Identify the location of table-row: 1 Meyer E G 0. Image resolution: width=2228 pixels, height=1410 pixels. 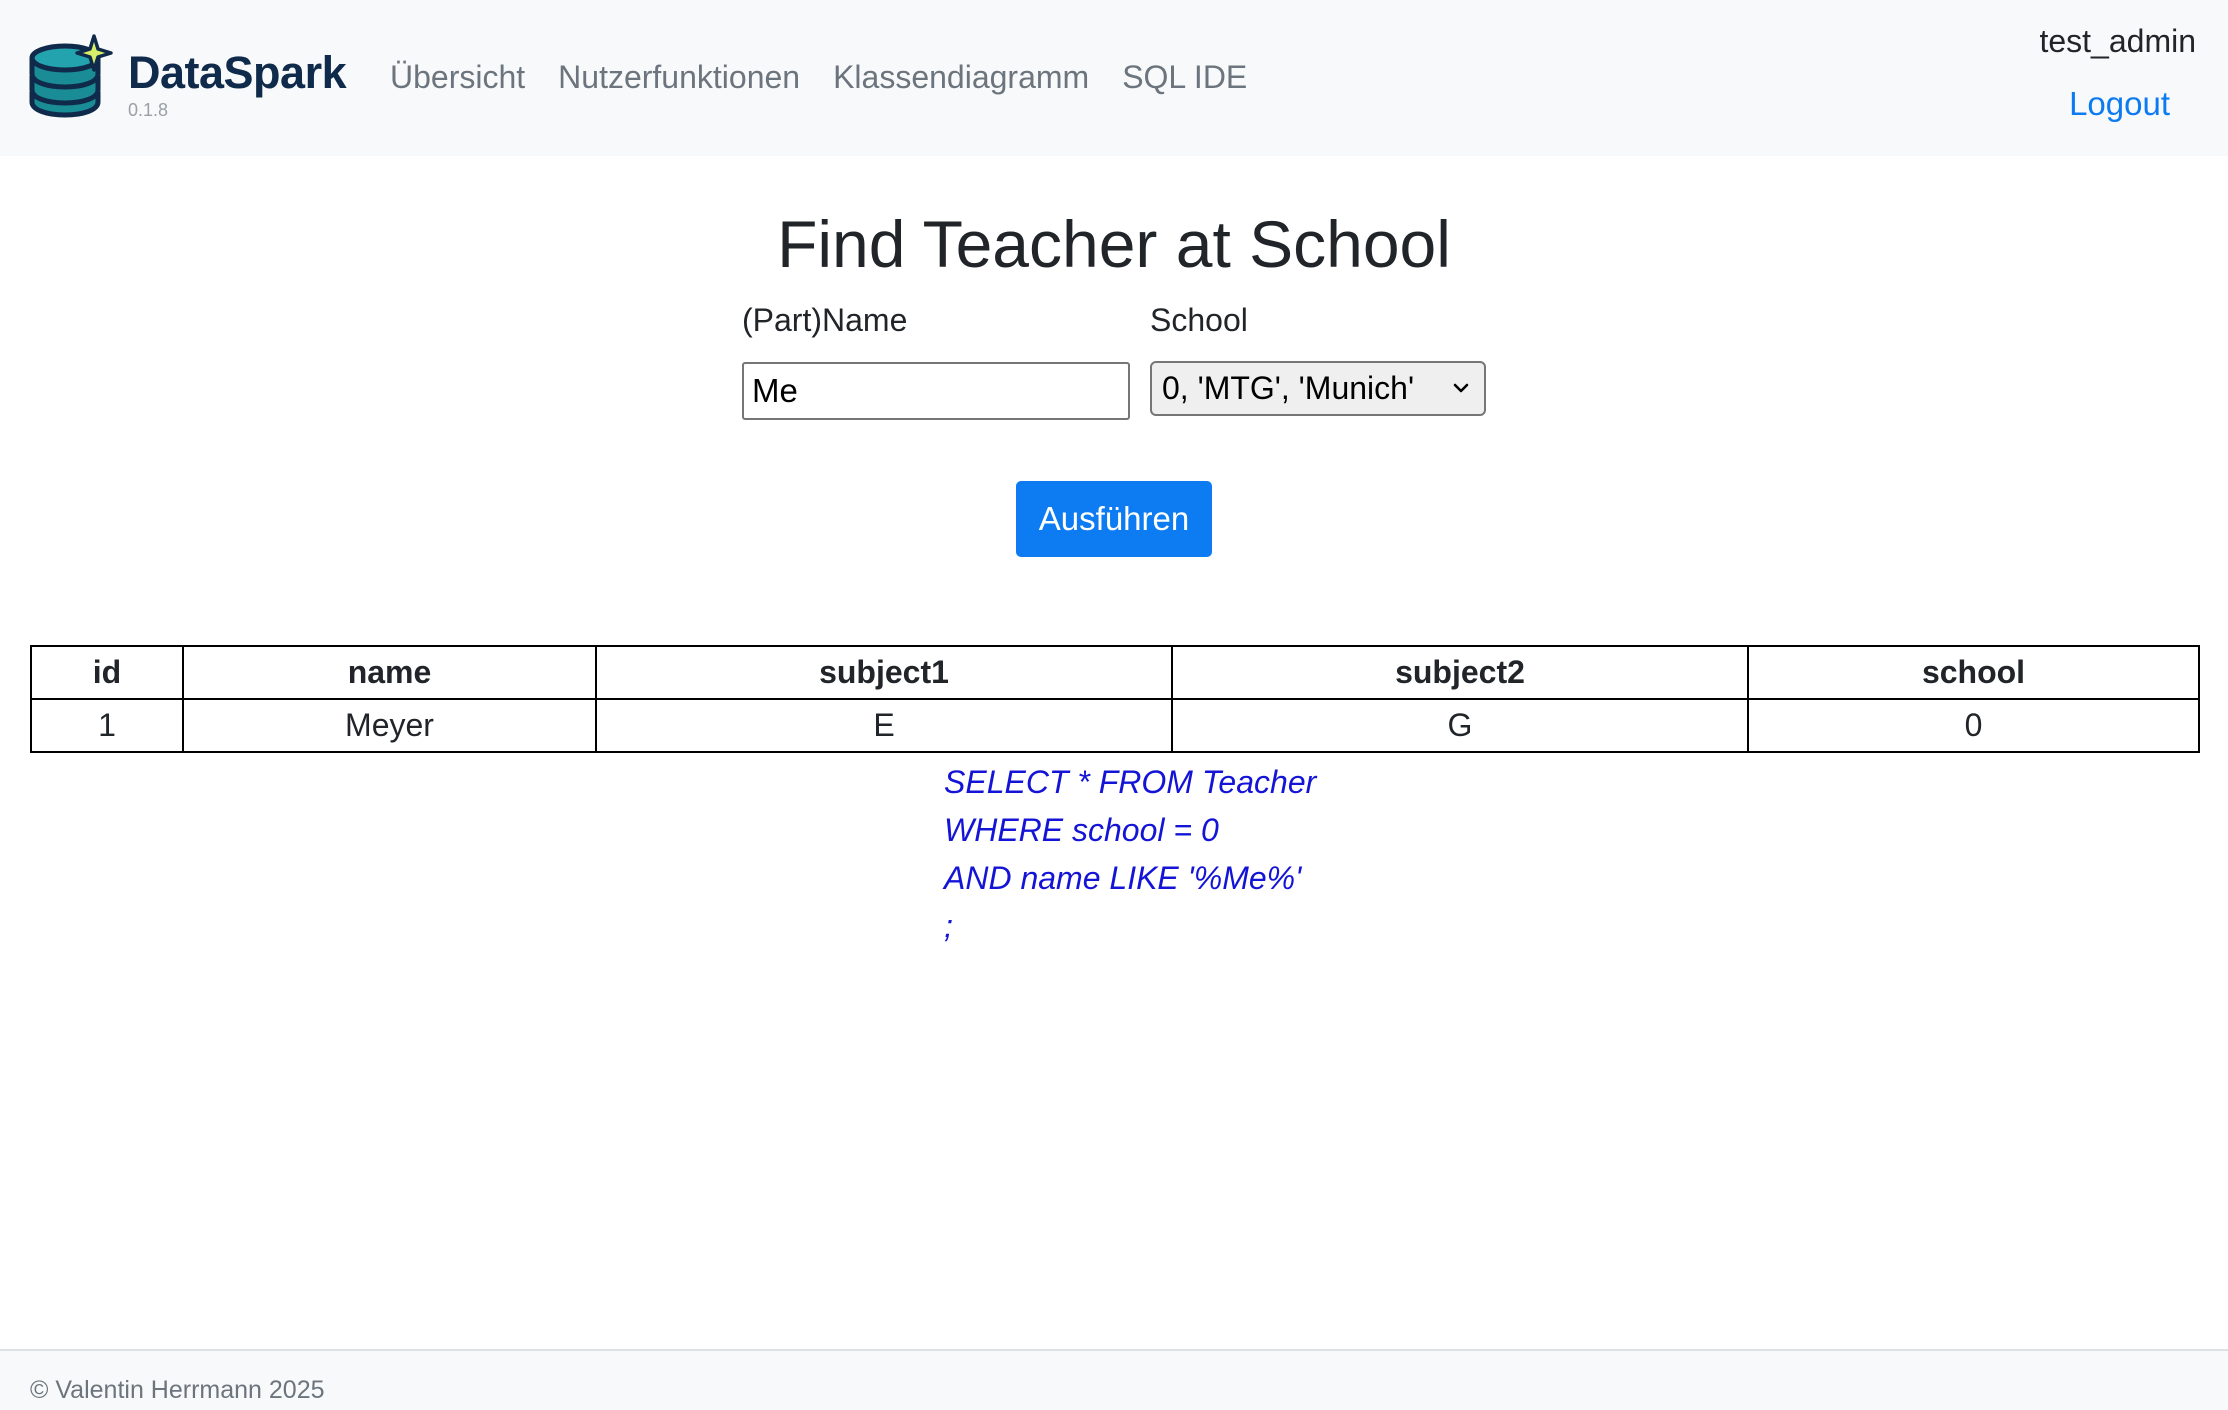
(1115, 725).